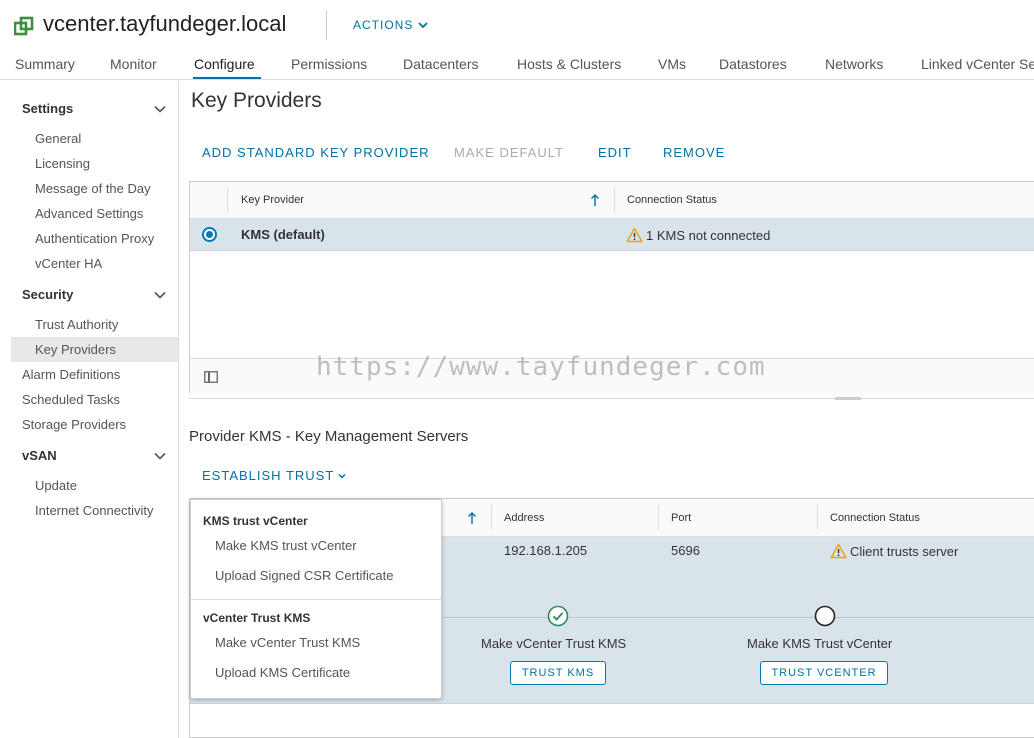 The width and height of the screenshot is (1034, 738). Describe the element at coordinates (211, 377) in the screenshot. I see `column-toggle-icon` at that location.